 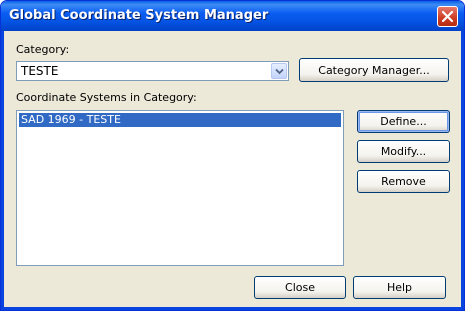 I want to click on window-title: Global Coordinate System Manager, so click(x=139, y=15).